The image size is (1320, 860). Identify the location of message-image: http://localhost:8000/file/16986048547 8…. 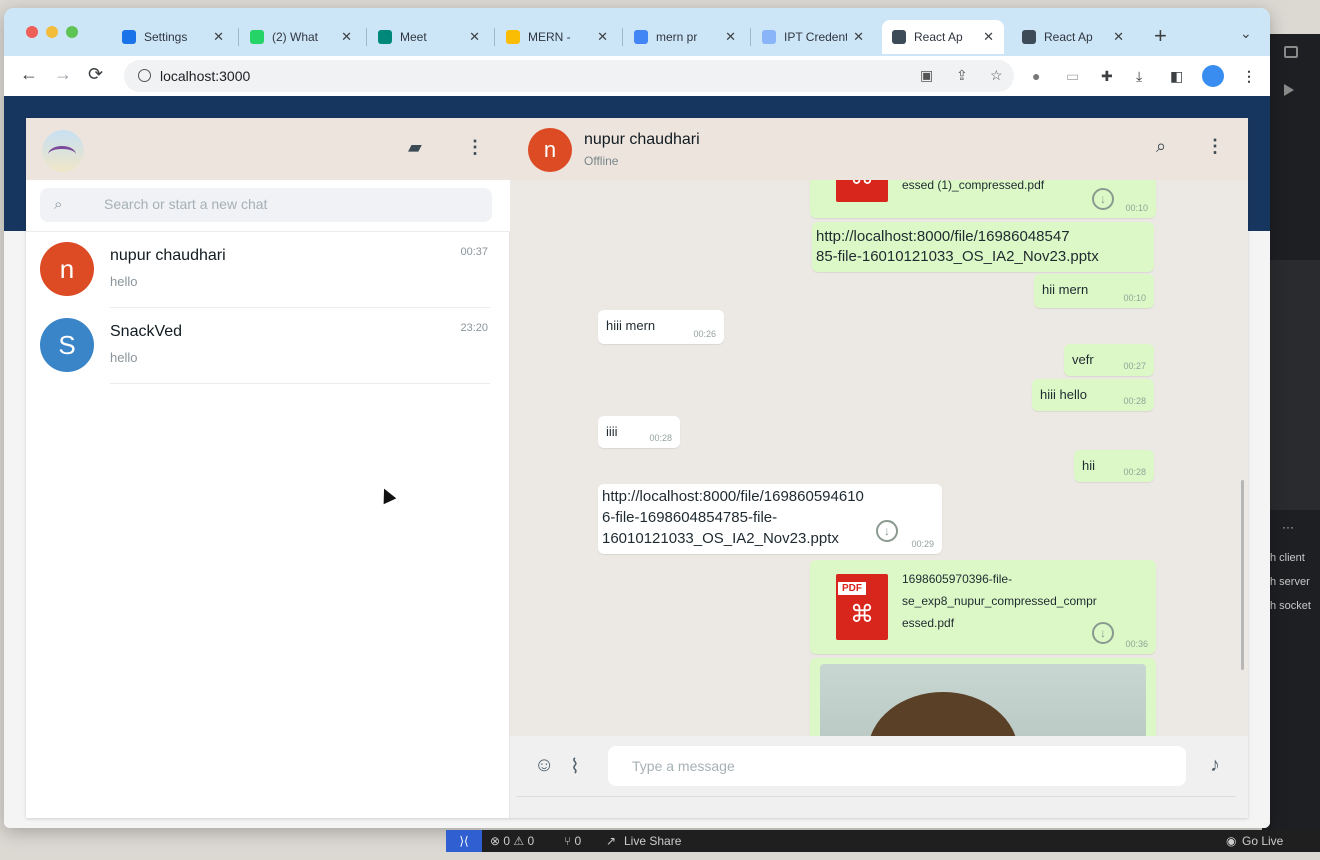
(983, 247).